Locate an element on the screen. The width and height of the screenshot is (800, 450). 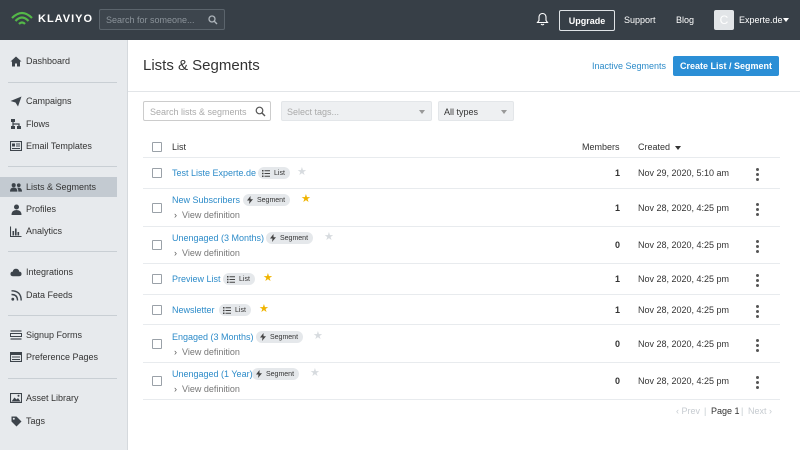
create-list-segment-button: Create List / Segment is located at coordinates (726, 66).